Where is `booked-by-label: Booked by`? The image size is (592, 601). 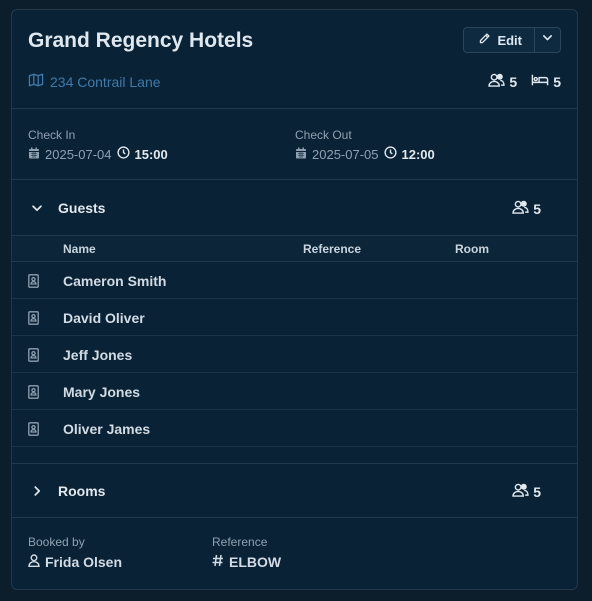
booked-by-label: Booked by is located at coordinates (56, 542).